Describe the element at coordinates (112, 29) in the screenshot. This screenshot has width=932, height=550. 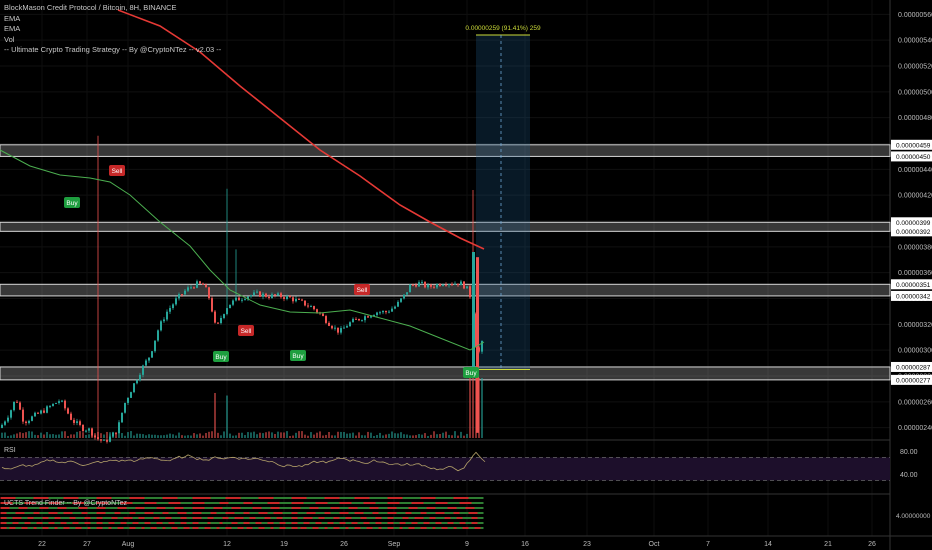
I see `legend-ema-2: EMA` at that location.